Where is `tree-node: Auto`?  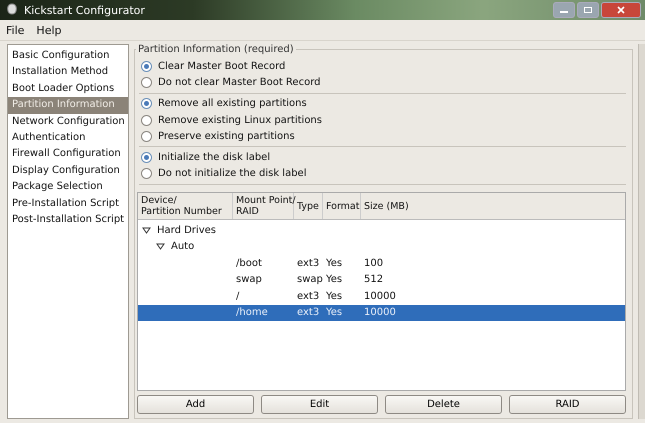
tree-node: Auto is located at coordinates (182, 246).